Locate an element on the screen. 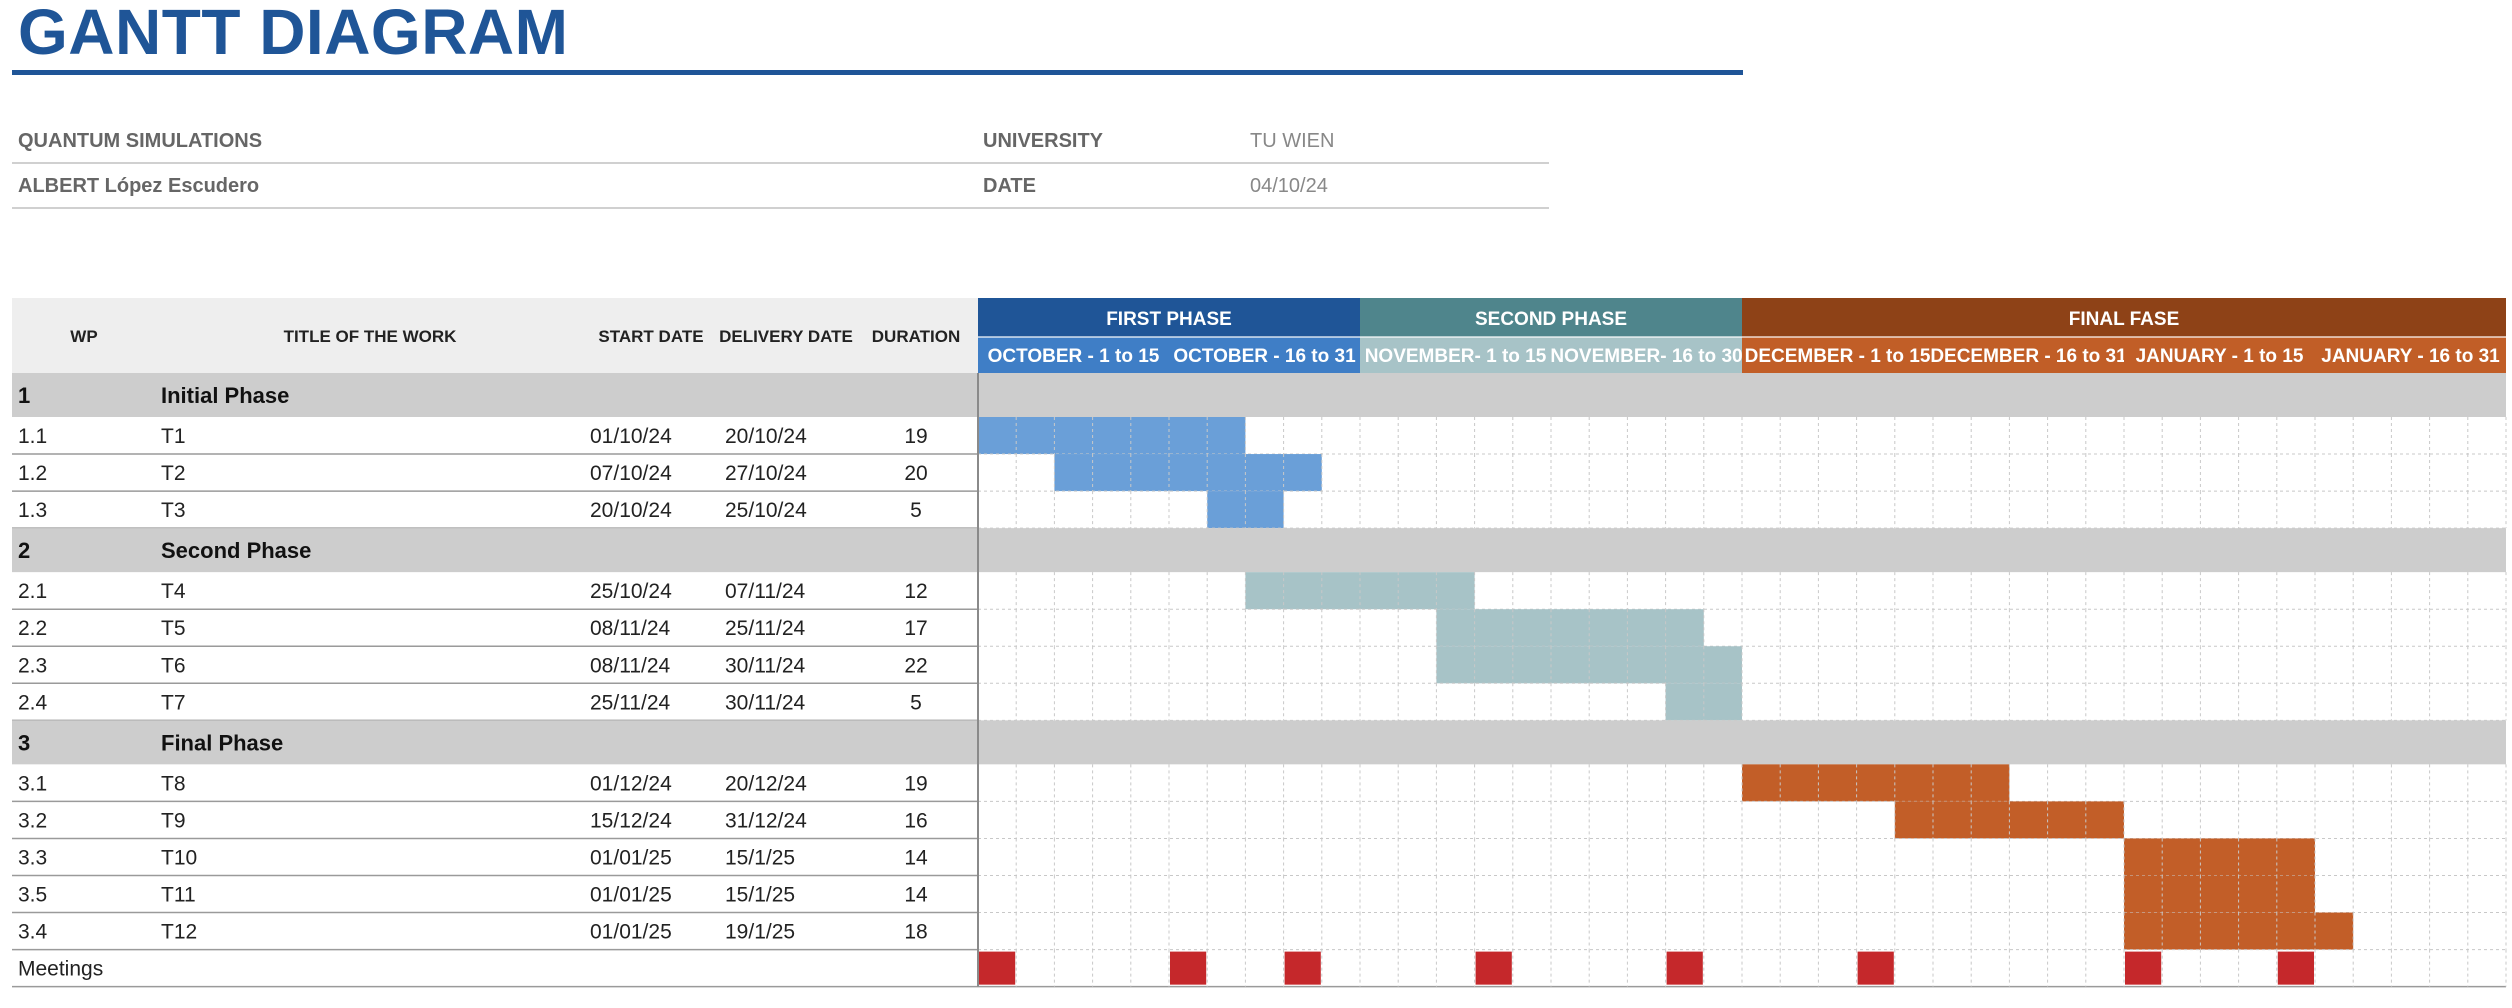 This screenshot has height=1008, width=2512. task-delivery-date: 27/10/24 is located at coordinates (766, 473).